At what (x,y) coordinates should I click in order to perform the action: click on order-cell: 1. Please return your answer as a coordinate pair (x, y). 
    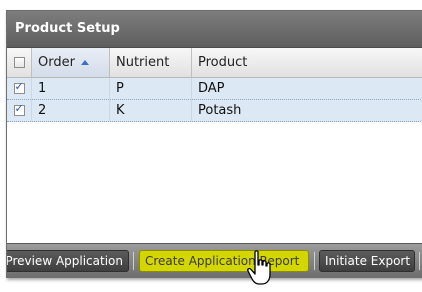
    Looking at the image, I should click on (71, 88).